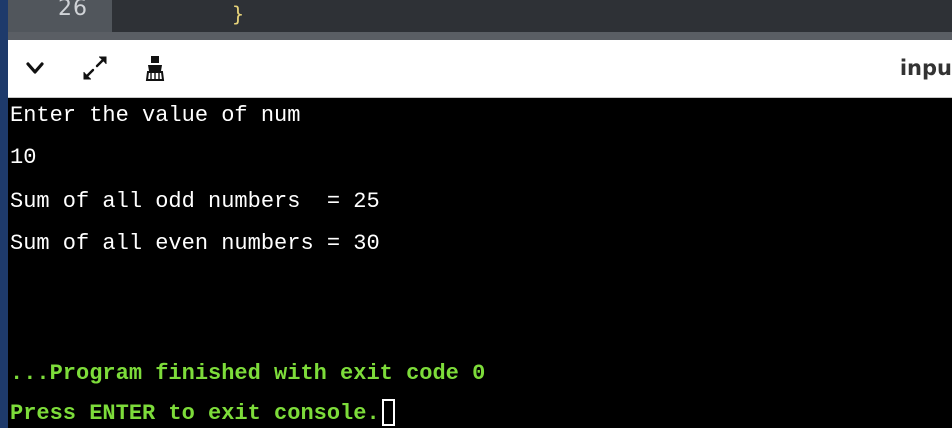 This screenshot has width=952, height=428. I want to click on console-line: 10, so click(23, 157).